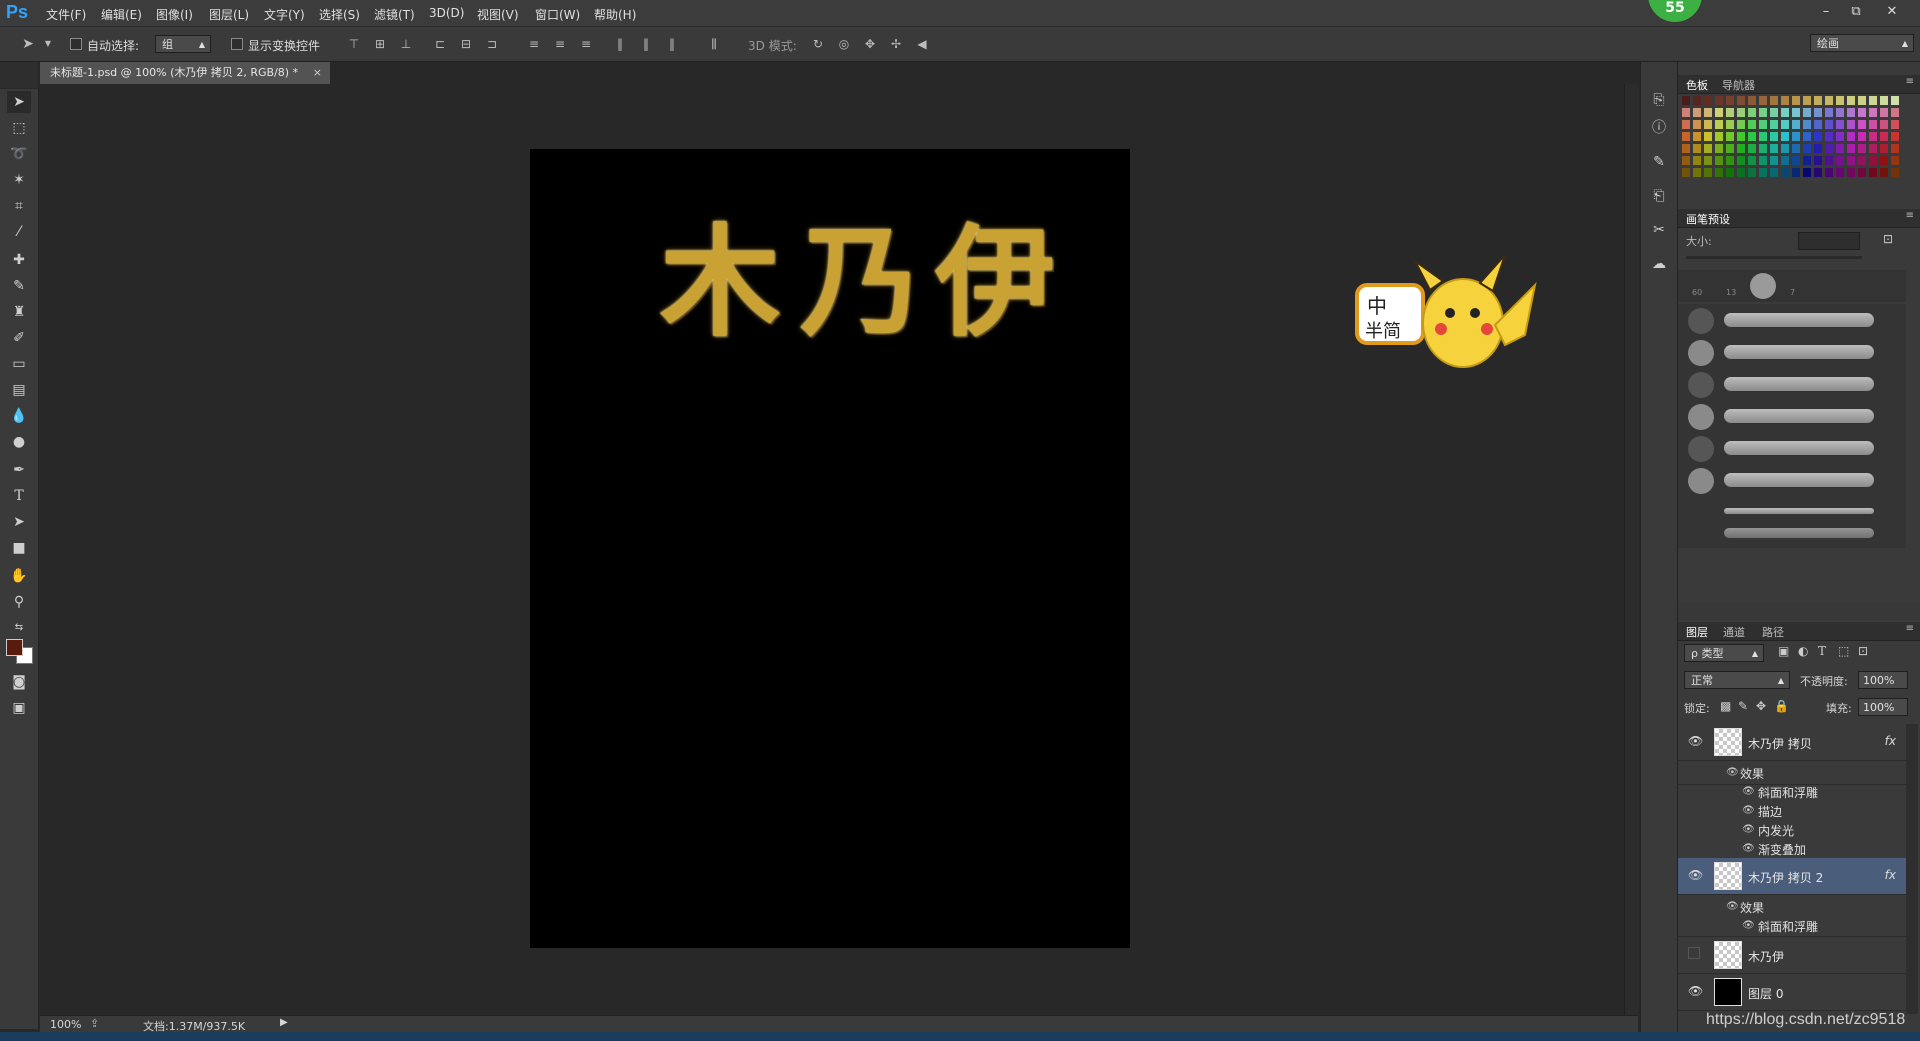 This screenshot has width=1920, height=1041. I want to click on move-tool-icon: ➤, so click(19, 102).